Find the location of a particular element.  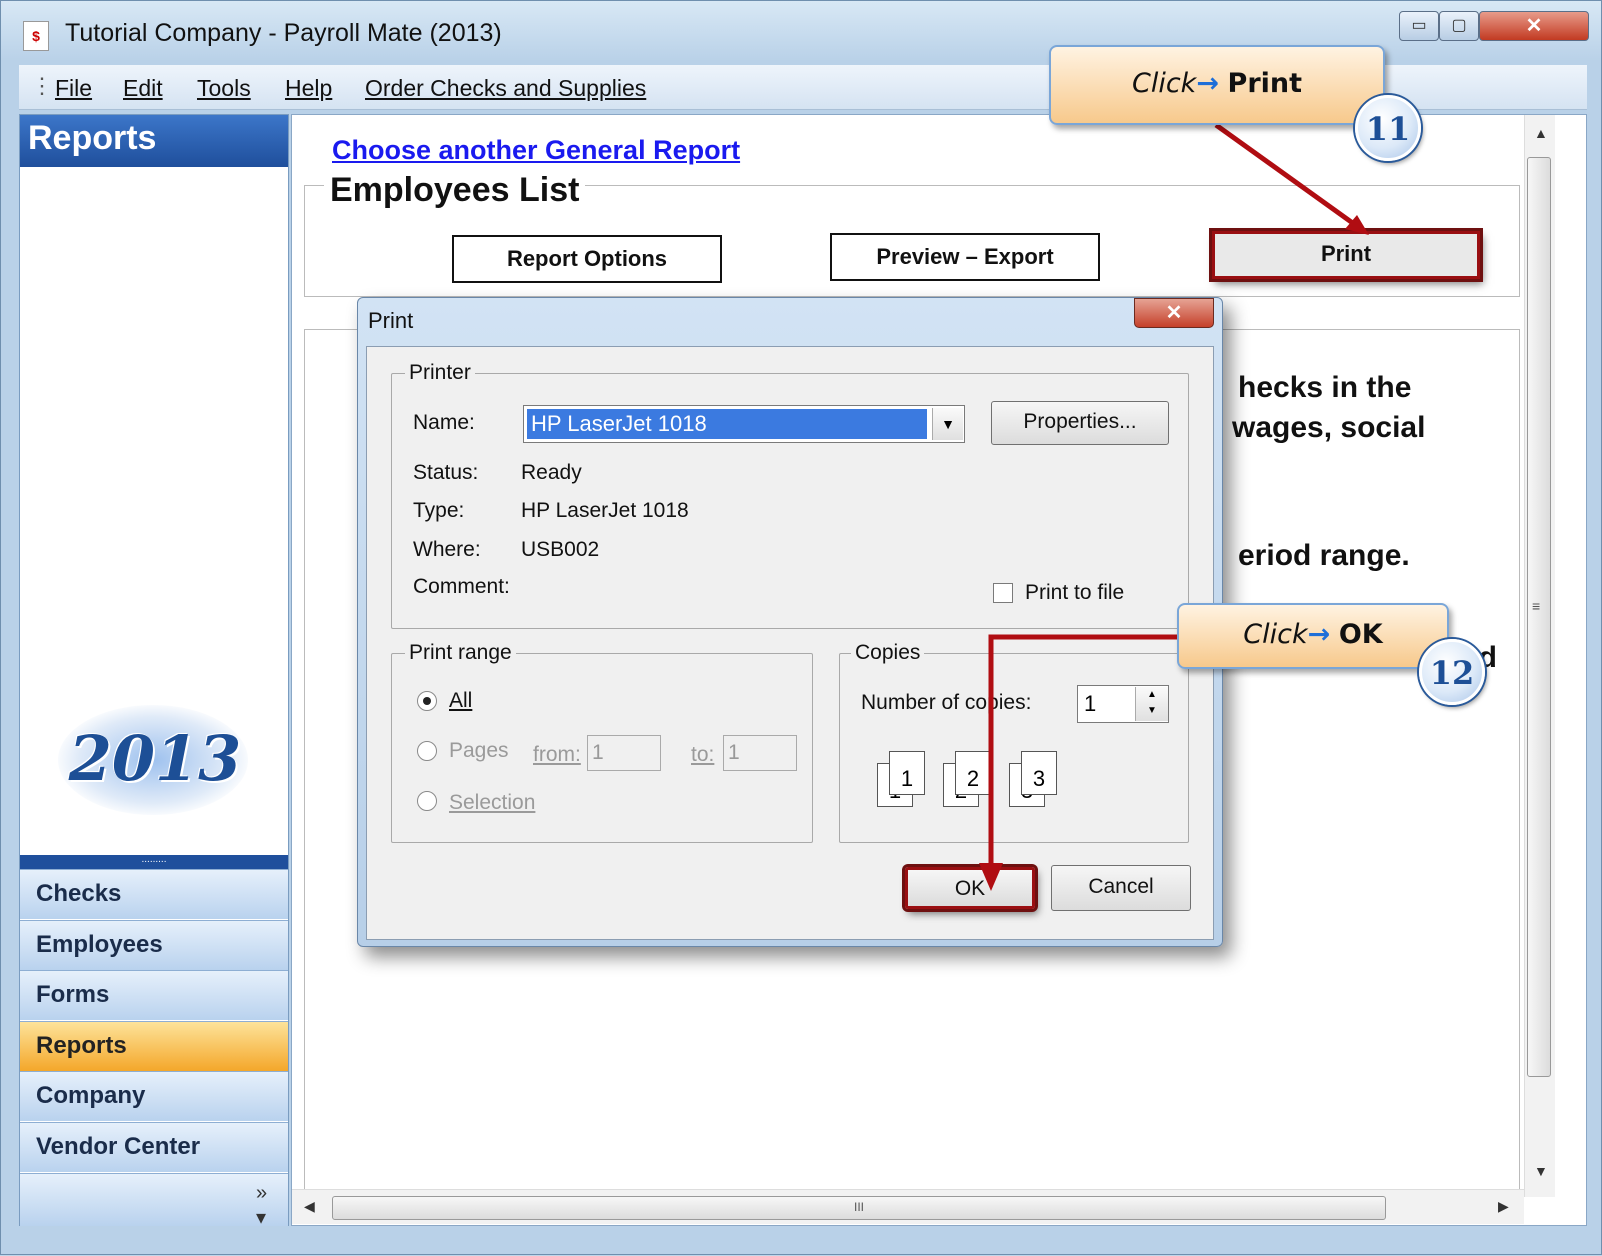

step-11-badge: 11 is located at coordinates (1388, 128).